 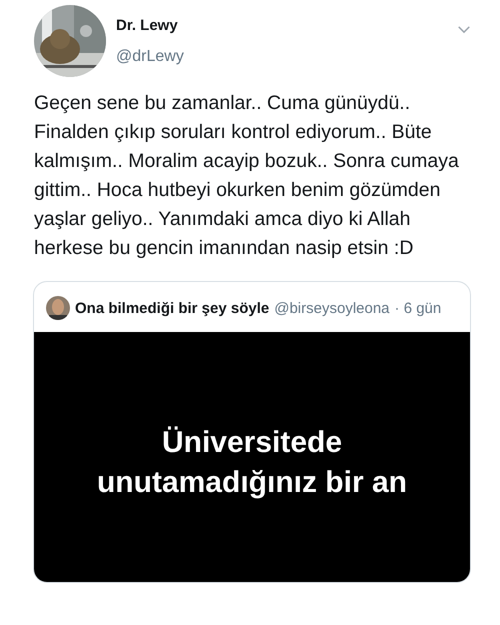 I want to click on quoted-author-name: Ona bilmediği bir şey söyle, so click(x=172, y=308).